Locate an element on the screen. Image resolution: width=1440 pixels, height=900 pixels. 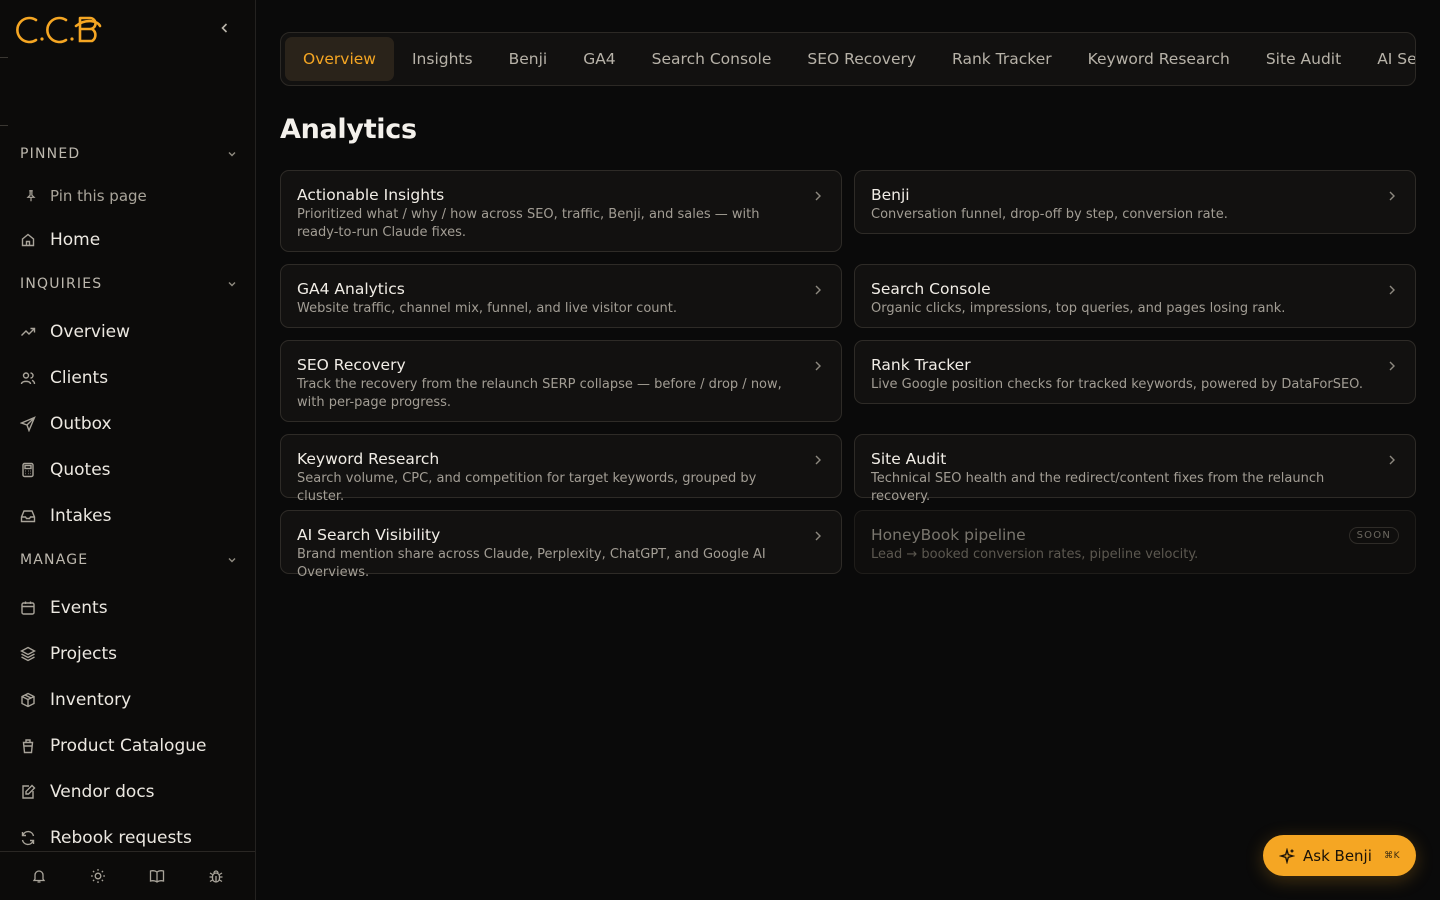
sidebar-item-label: Events is located at coordinates (79, 608).